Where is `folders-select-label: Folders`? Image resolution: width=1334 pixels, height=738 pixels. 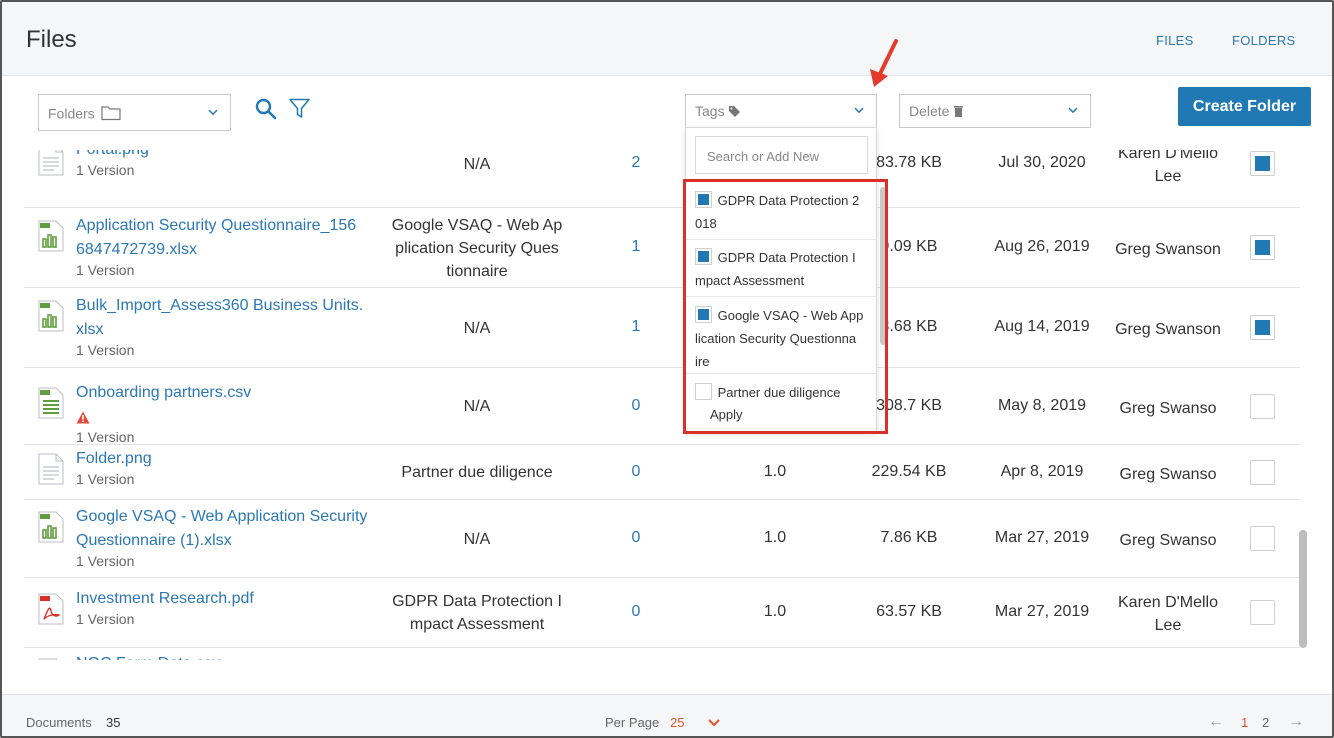
folders-select-label: Folders is located at coordinates (71, 113).